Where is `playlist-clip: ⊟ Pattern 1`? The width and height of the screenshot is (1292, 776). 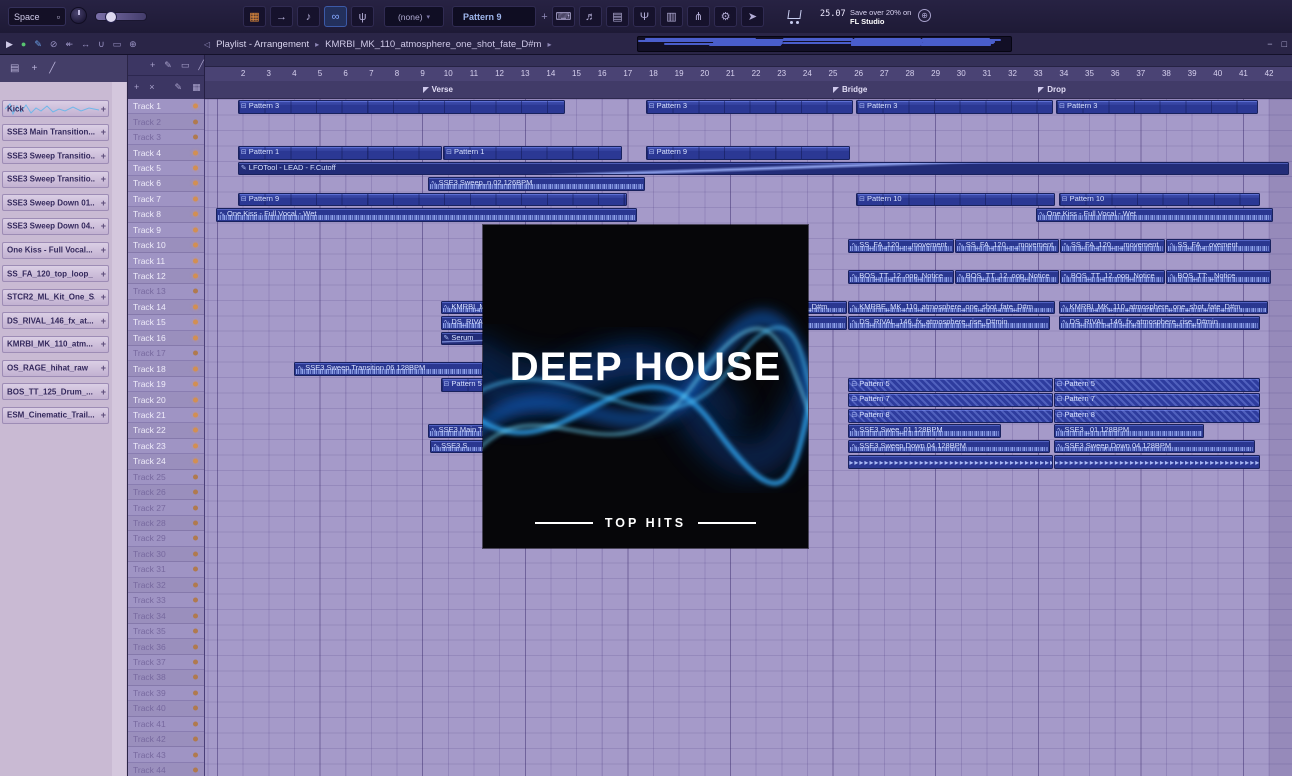
playlist-clip: ⊟ Pattern 1 is located at coordinates (532, 153).